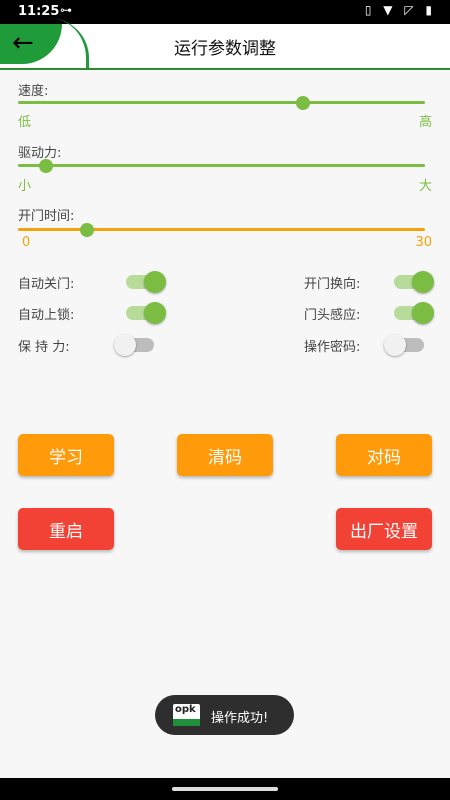 This screenshot has width=450, height=800. I want to click on status-icons: ▯ ▼ ◸ ▮, so click(400, 10).